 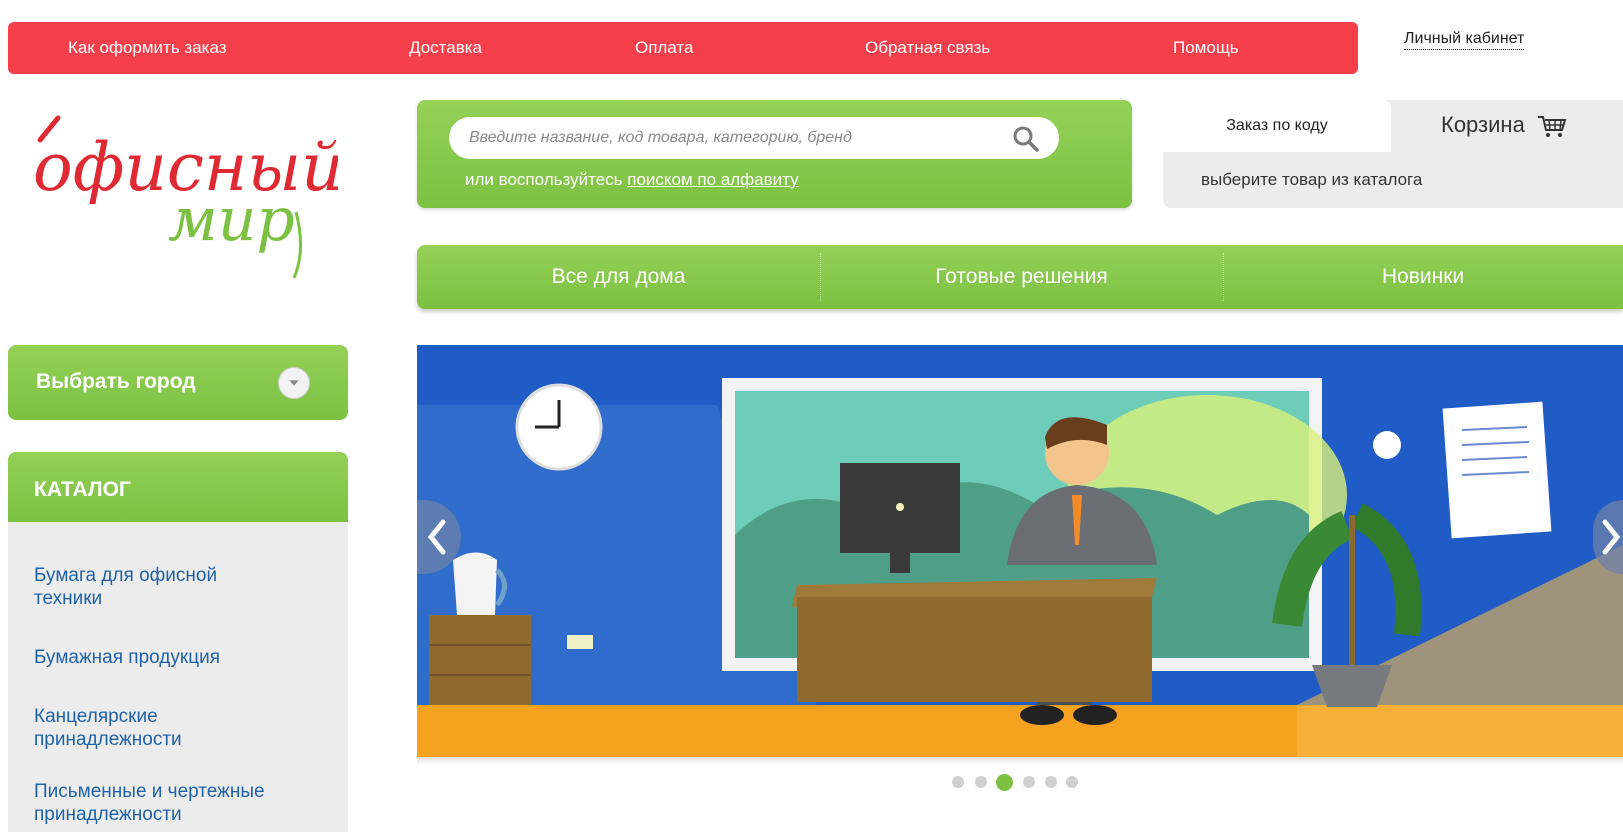 I want to click on nav-link-how-to-order: Как оформить заказ, so click(x=147, y=48).